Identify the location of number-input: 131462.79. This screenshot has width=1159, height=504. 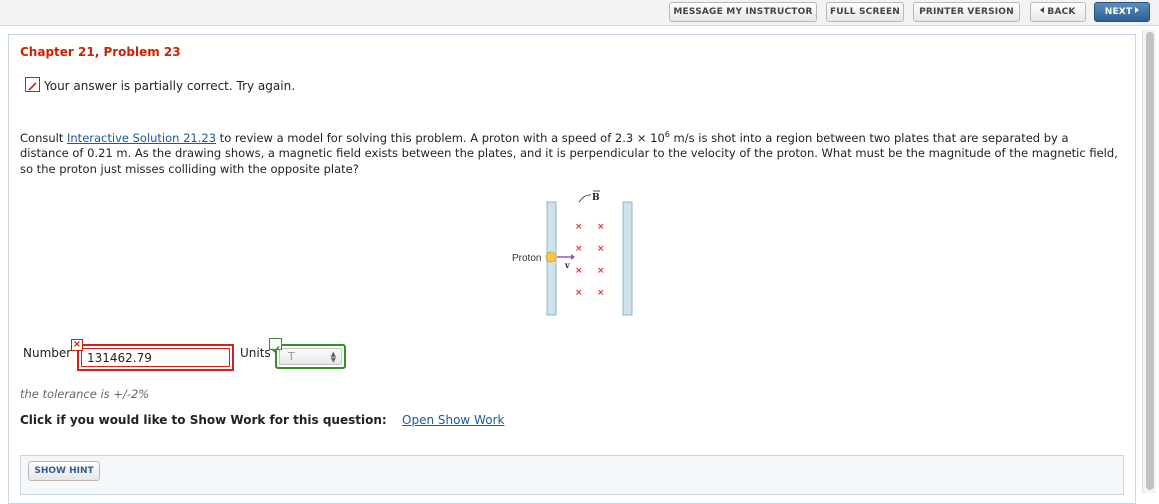
(155, 357).